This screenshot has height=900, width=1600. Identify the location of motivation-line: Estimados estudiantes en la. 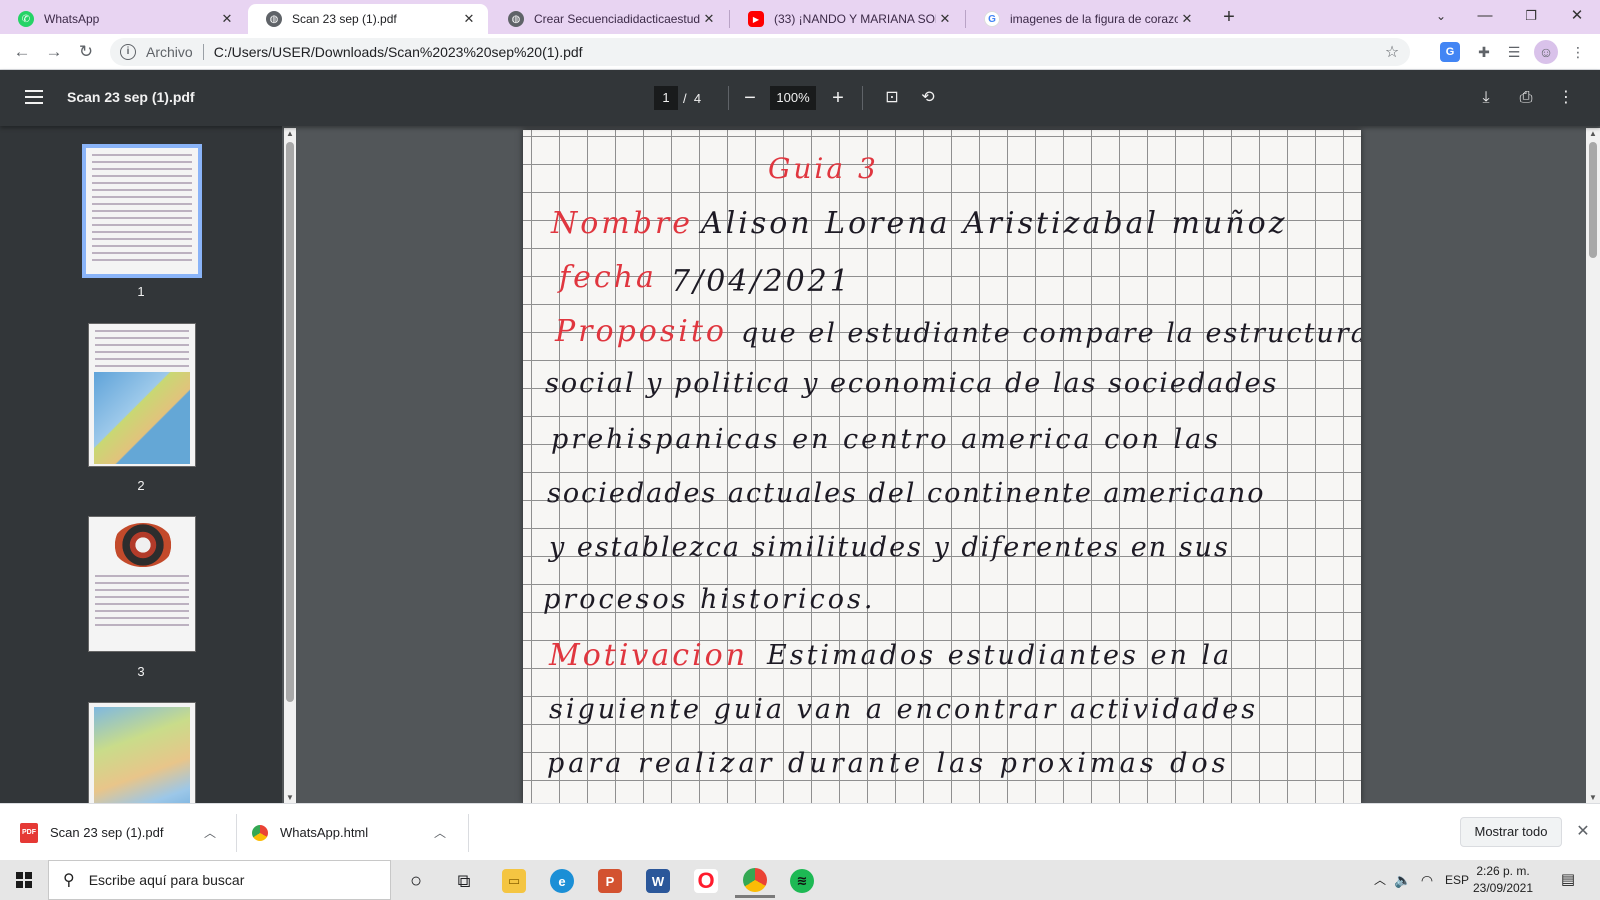
(1000, 655).